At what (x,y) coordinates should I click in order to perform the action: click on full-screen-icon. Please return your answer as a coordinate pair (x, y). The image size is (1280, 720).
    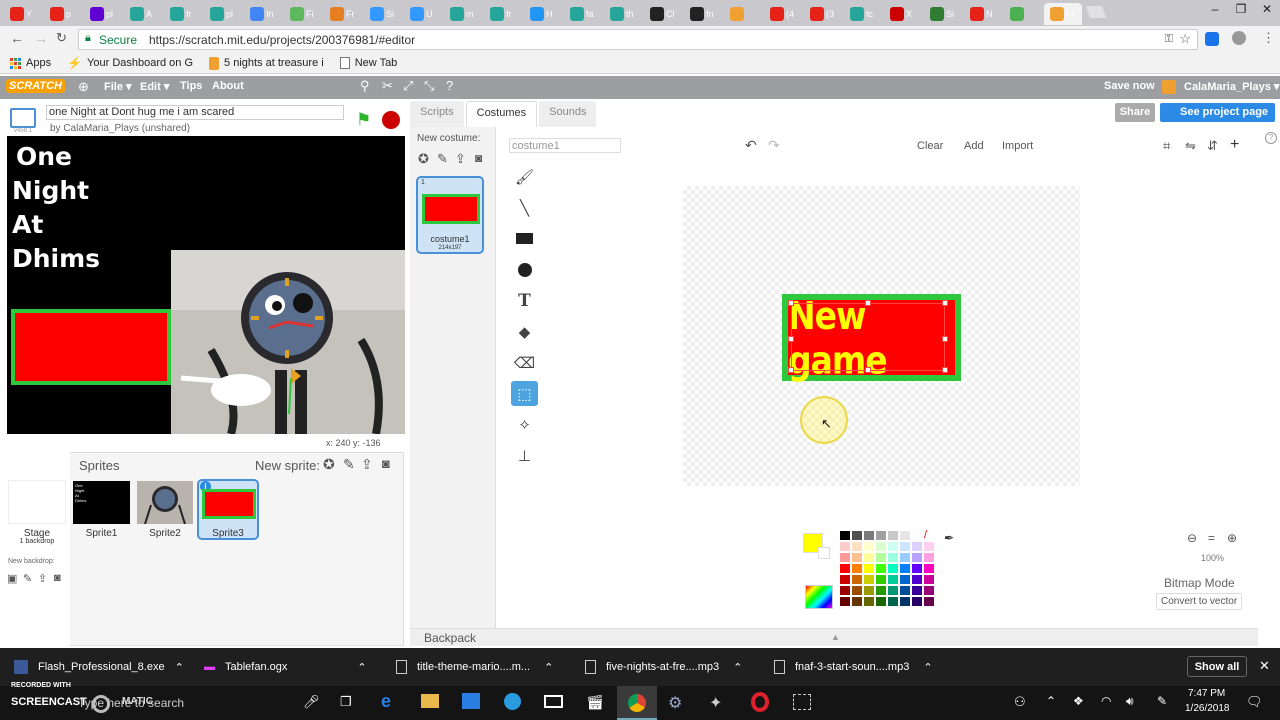
    Looking at the image, I should click on (23, 118).